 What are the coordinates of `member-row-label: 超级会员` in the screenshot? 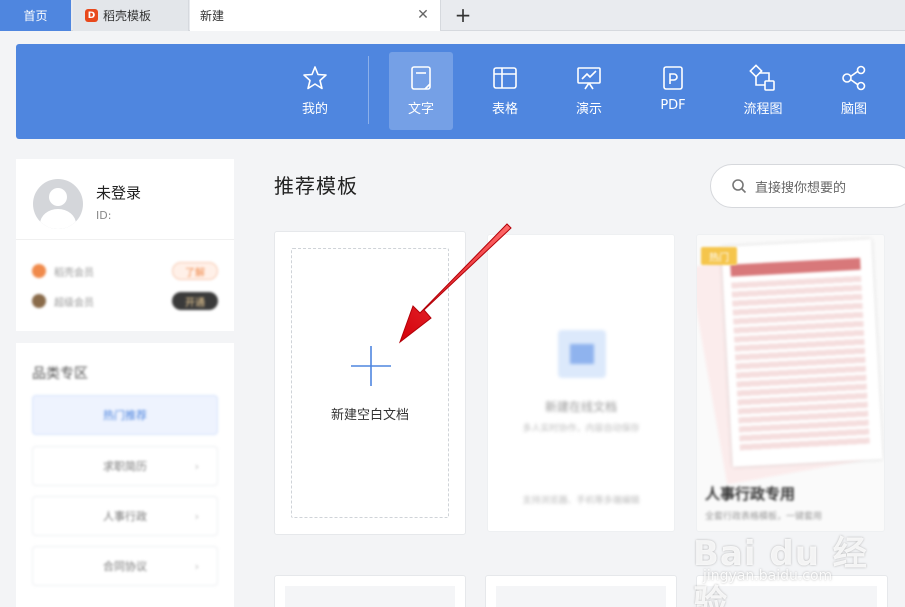 It's located at (74, 303).